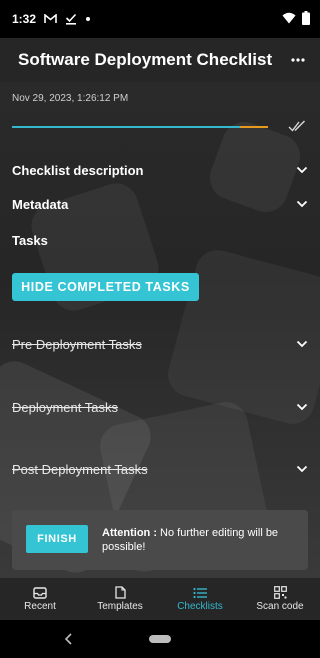 This screenshot has width=320, height=658. Describe the element at coordinates (200, 599) in the screenshot. I see `nav-item-checklists: Checklists` at that location.